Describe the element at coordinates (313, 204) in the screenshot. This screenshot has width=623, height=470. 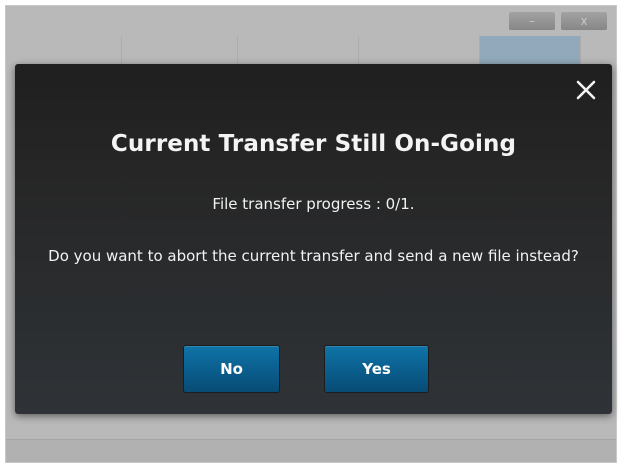
I see `transfer-progress-text: File transfer progress : 0/1.` at that location.